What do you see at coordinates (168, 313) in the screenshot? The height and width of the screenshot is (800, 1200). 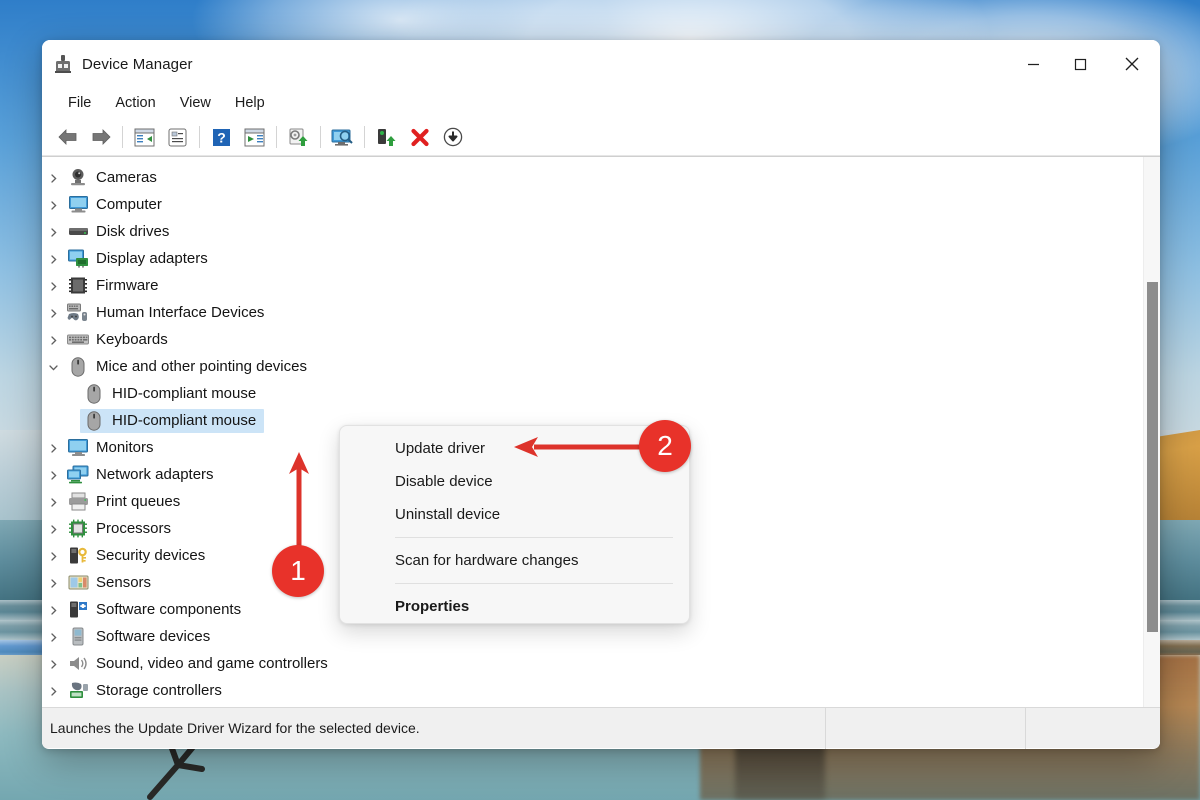 I see `tree-item-content: Human Interface Devices` at bounding box center [168, 313].